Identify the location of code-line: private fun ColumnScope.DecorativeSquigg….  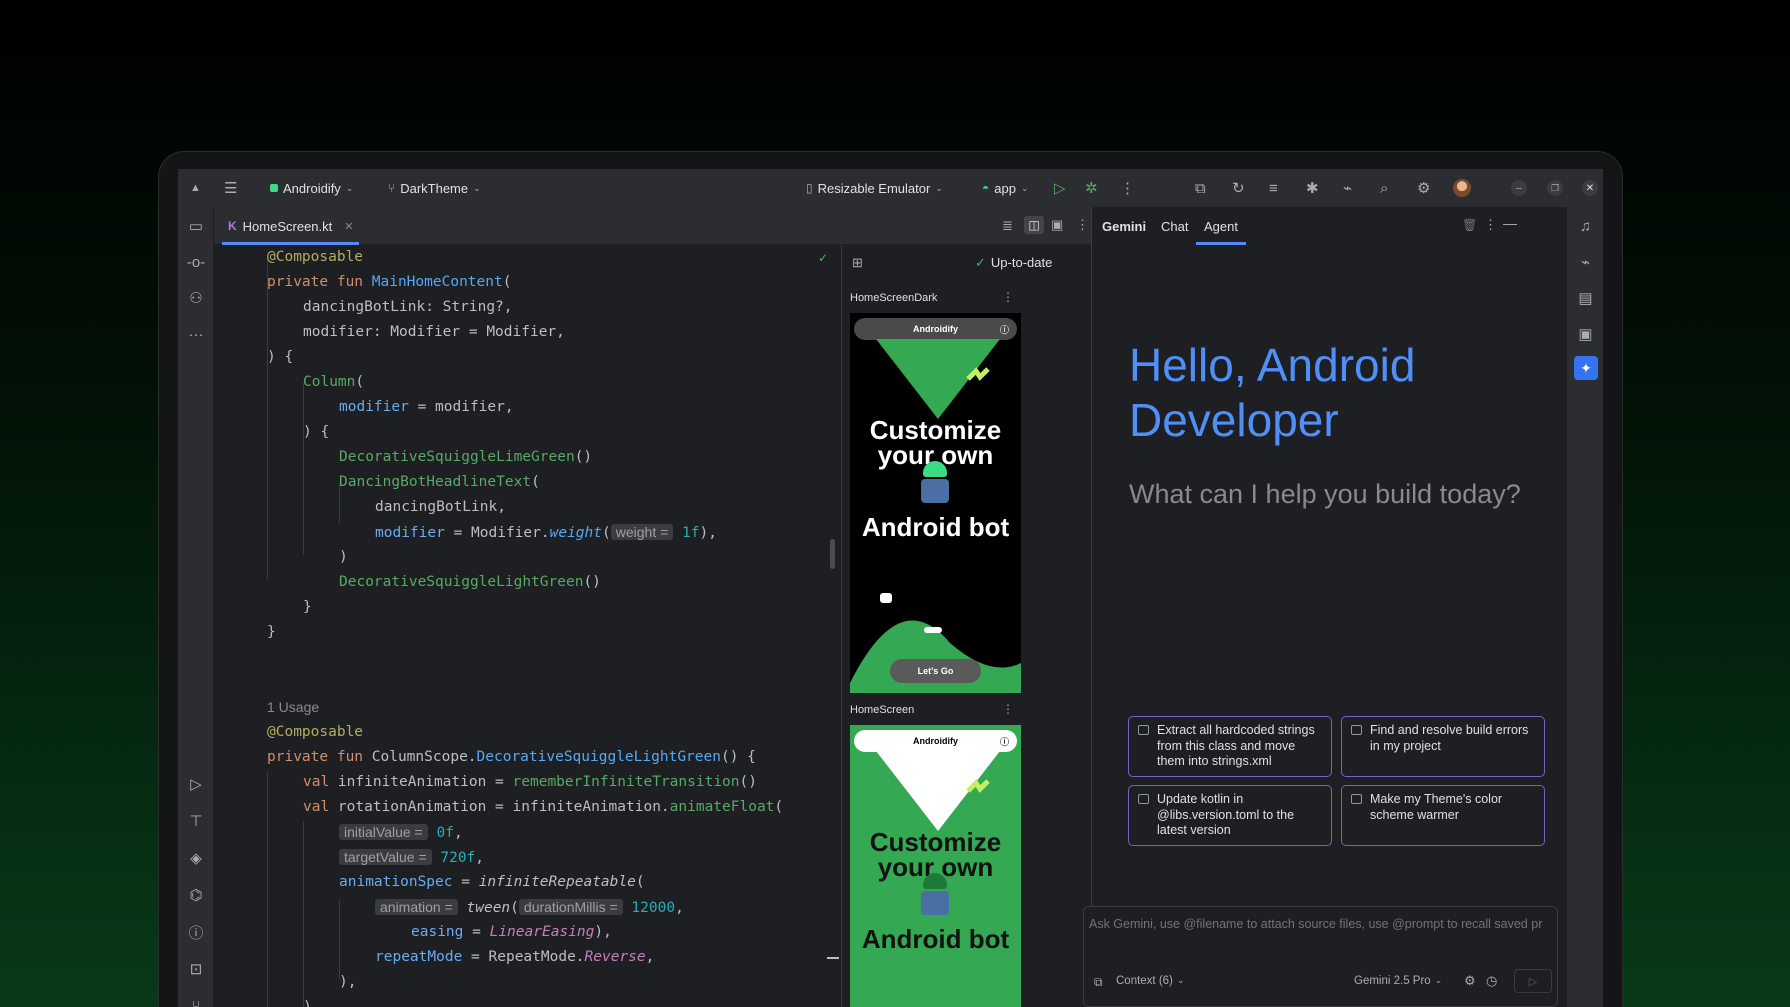
(511, 757).